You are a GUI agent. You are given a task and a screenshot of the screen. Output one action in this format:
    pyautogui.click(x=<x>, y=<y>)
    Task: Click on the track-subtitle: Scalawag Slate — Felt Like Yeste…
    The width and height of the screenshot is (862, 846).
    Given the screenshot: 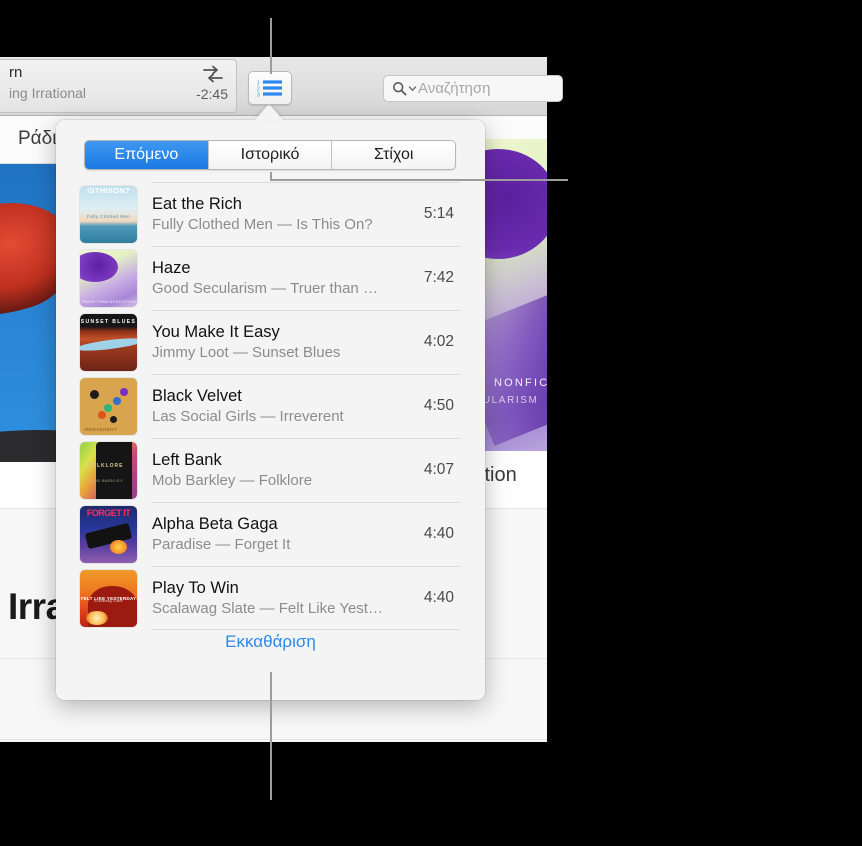 What is the action you would take?
    pyautogui.click(x=269, y=608)
    